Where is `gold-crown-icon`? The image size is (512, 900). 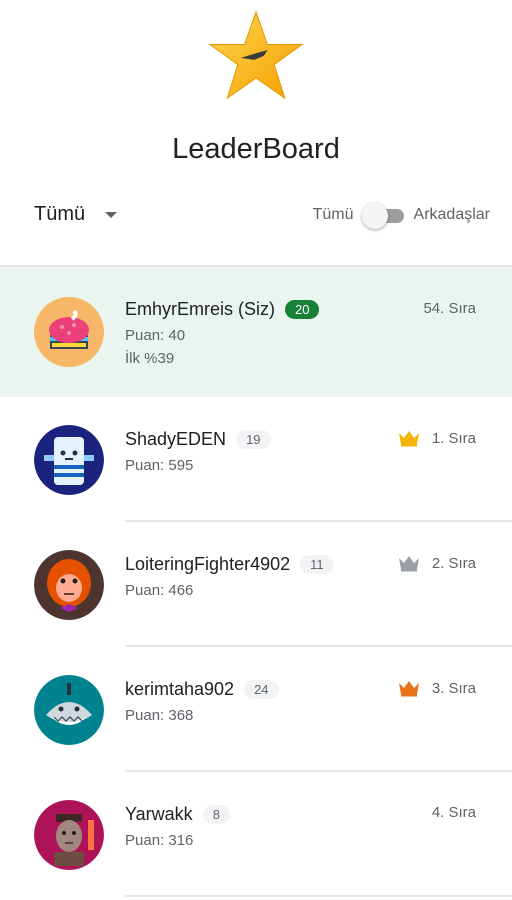
gold-crown-icon is located at coordinates (408, 439).